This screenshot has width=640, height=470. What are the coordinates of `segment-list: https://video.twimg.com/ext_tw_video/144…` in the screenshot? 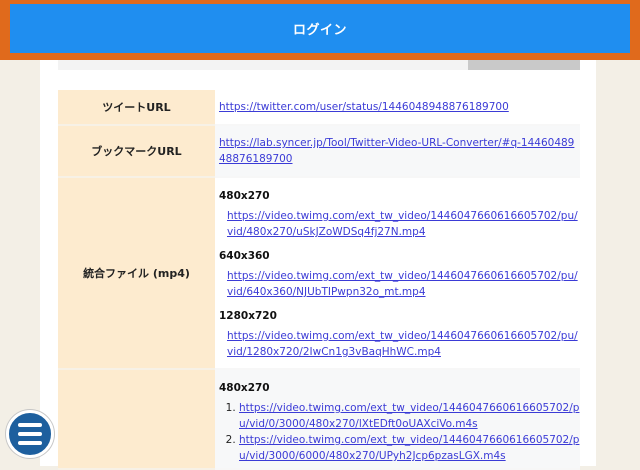 It's located at (399, 432).